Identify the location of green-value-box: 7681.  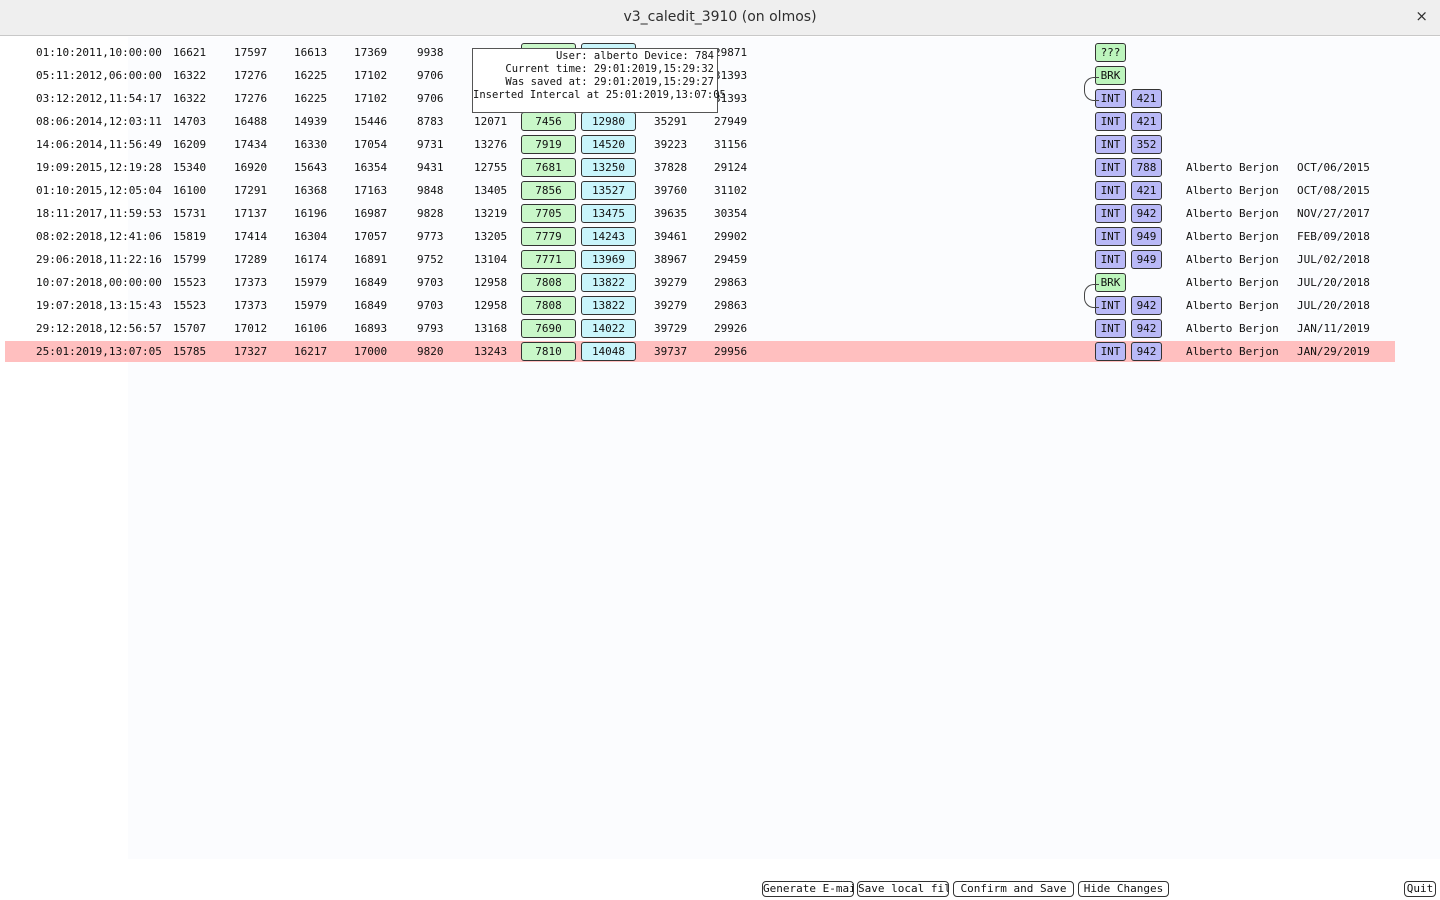
(548, 167).